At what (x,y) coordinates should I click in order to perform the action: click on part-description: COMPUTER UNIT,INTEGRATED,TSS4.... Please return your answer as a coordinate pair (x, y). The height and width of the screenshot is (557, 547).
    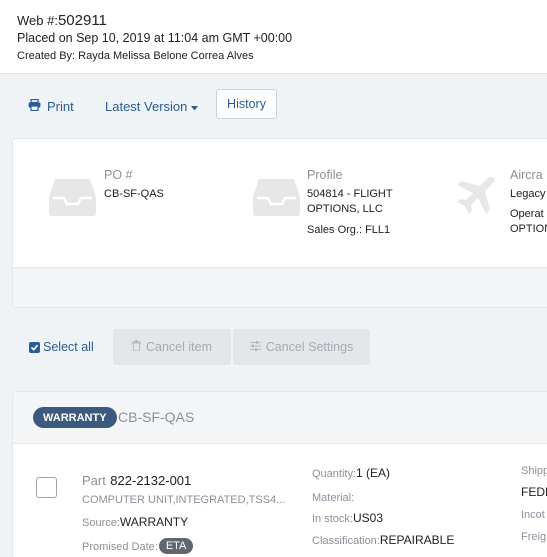
    Looking at the image, I should click on (184, 500).